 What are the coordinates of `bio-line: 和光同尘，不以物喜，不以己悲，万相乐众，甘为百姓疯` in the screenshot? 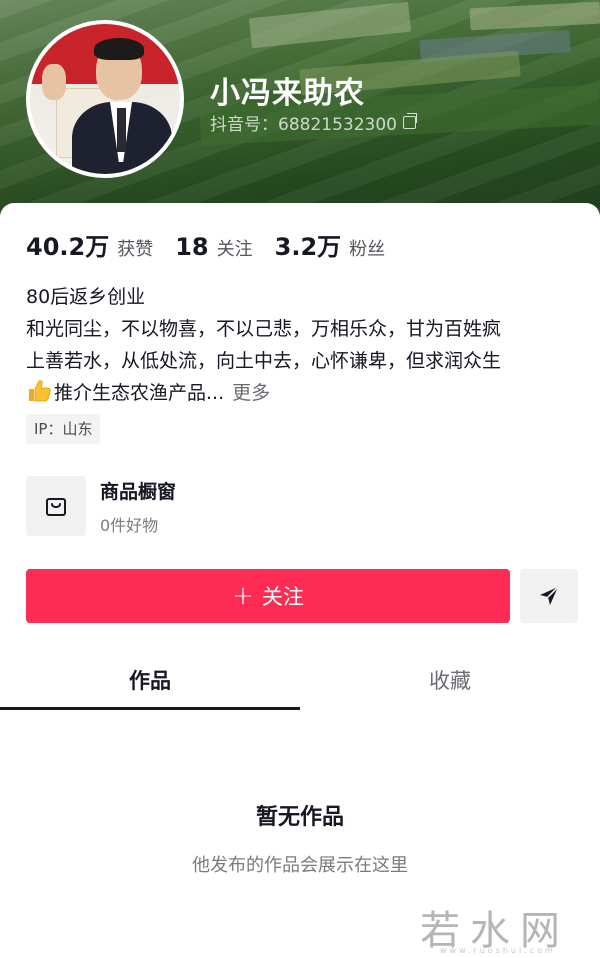 It's located at (264, 329).